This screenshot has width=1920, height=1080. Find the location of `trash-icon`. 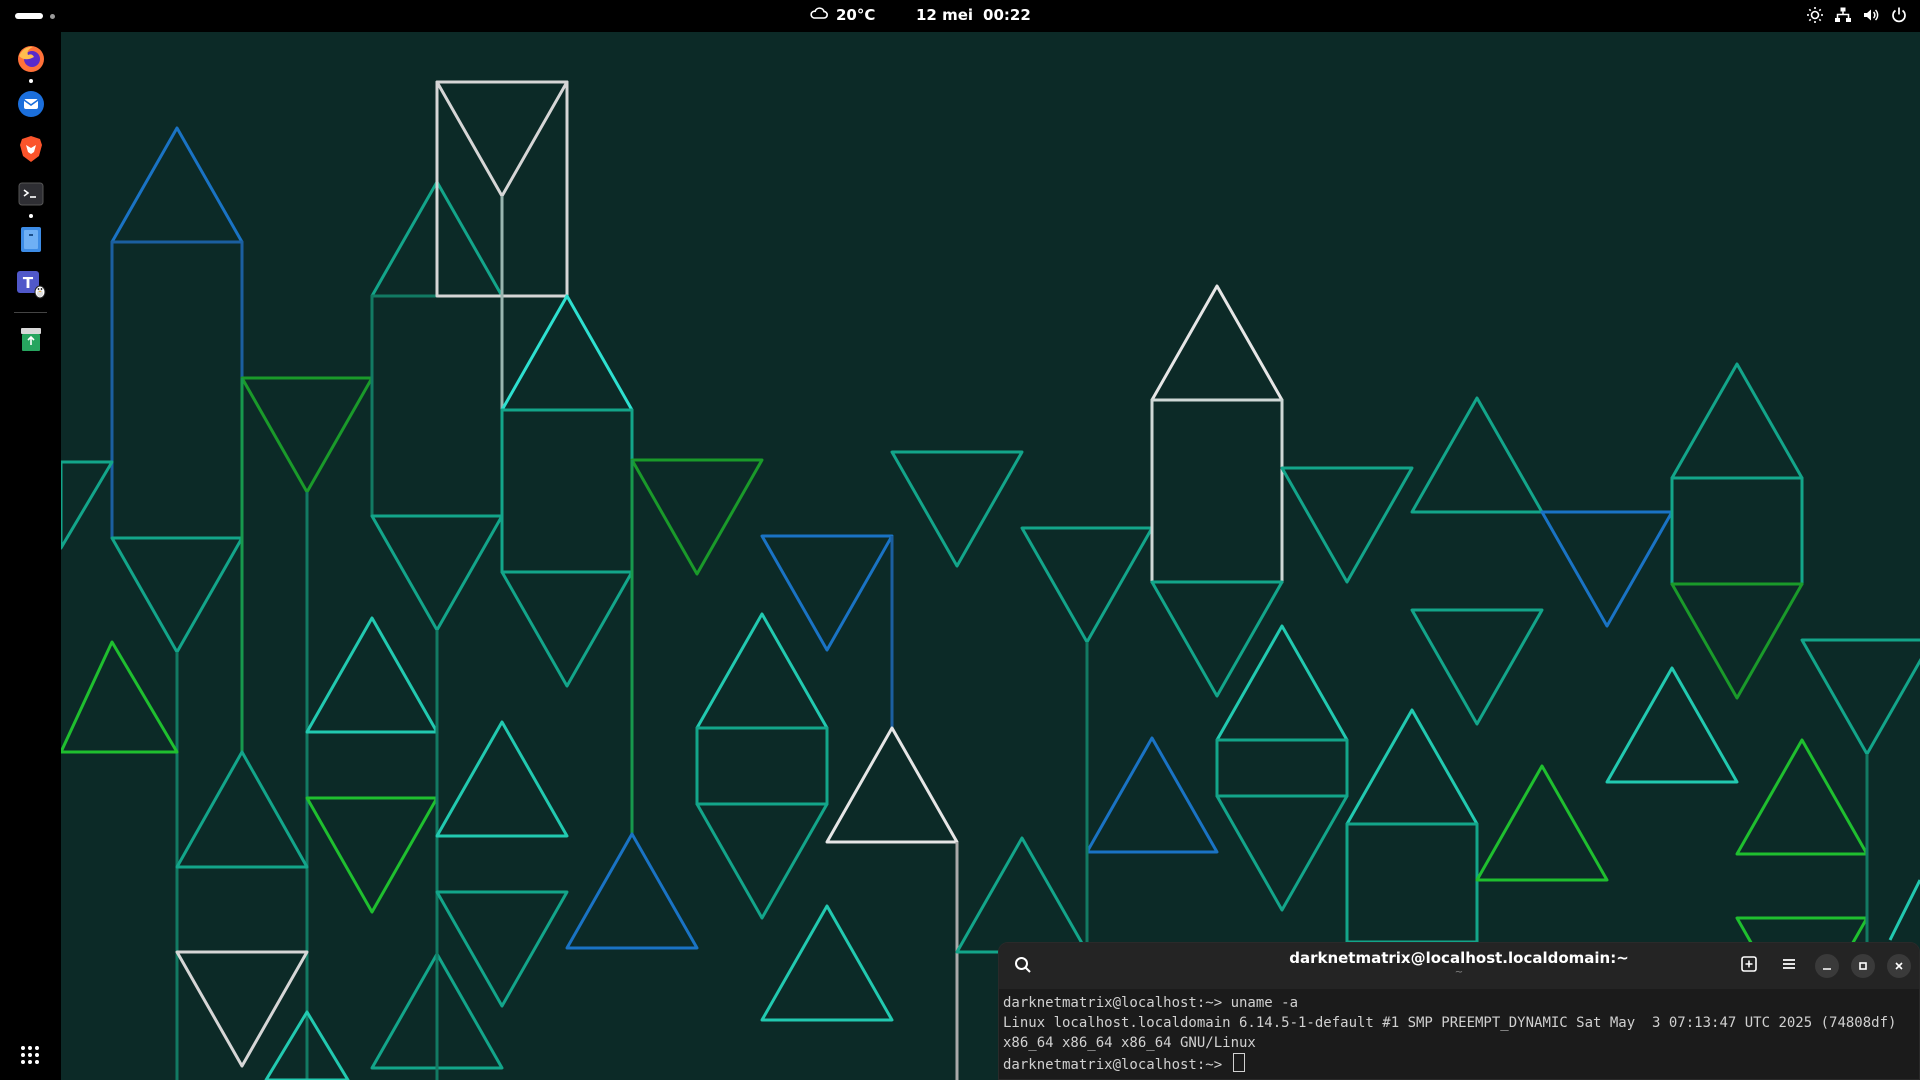

trash-icon is located at coordinates (31, 341).